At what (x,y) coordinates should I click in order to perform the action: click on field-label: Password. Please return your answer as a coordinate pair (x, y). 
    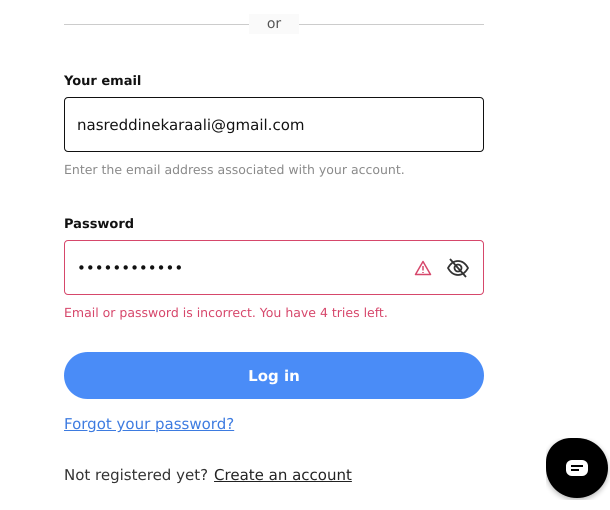
    Looking at the image, I should click on (100, 224).